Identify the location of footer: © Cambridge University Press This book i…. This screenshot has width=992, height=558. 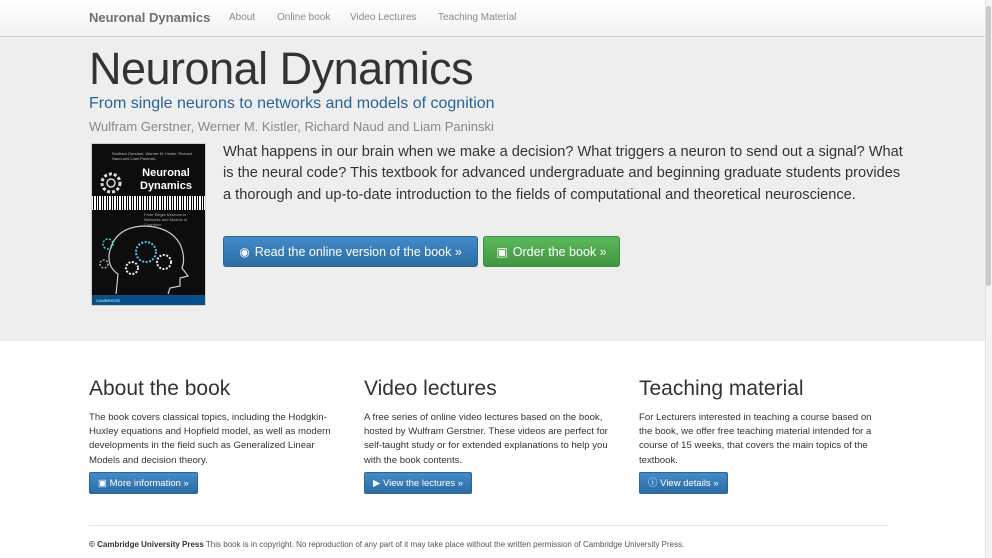
(386, 544).